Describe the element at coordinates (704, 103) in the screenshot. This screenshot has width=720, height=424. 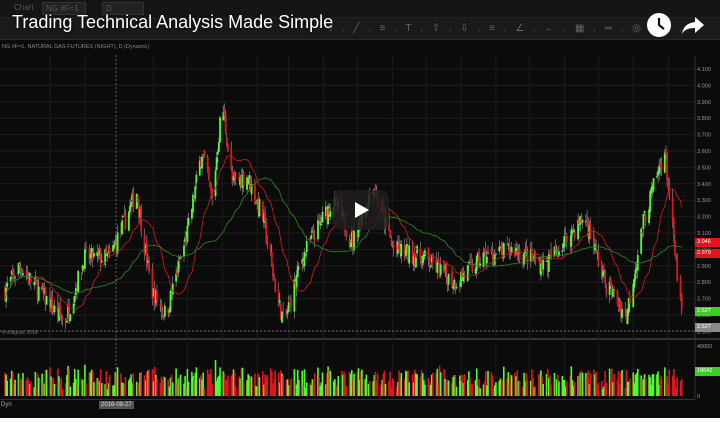
I see `price-tick-label: 3.900` at that location.